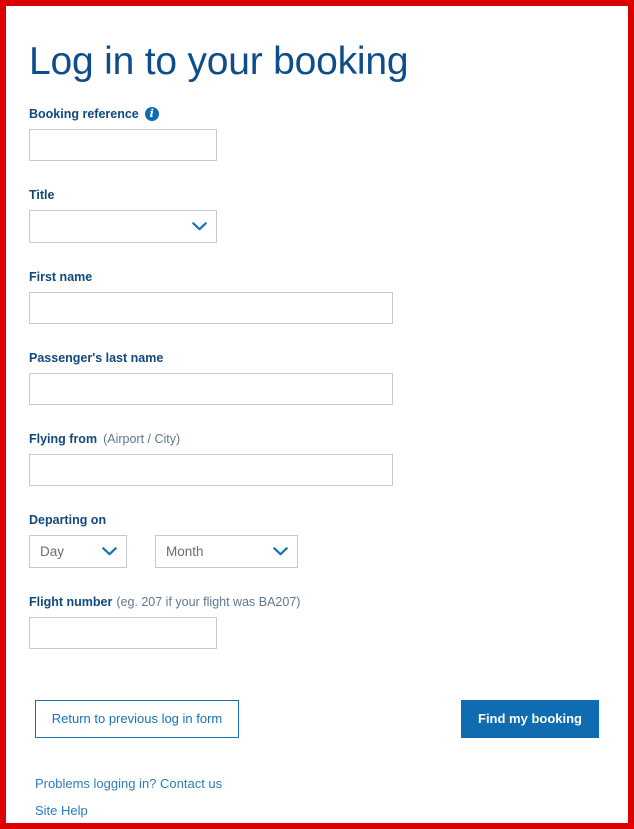 The width and height of the screenshot is (634, 829). What do you see at coordinates (211, 277) in the screenshot?
I see `first-name-label: First name` at bounding box center [211, 277].